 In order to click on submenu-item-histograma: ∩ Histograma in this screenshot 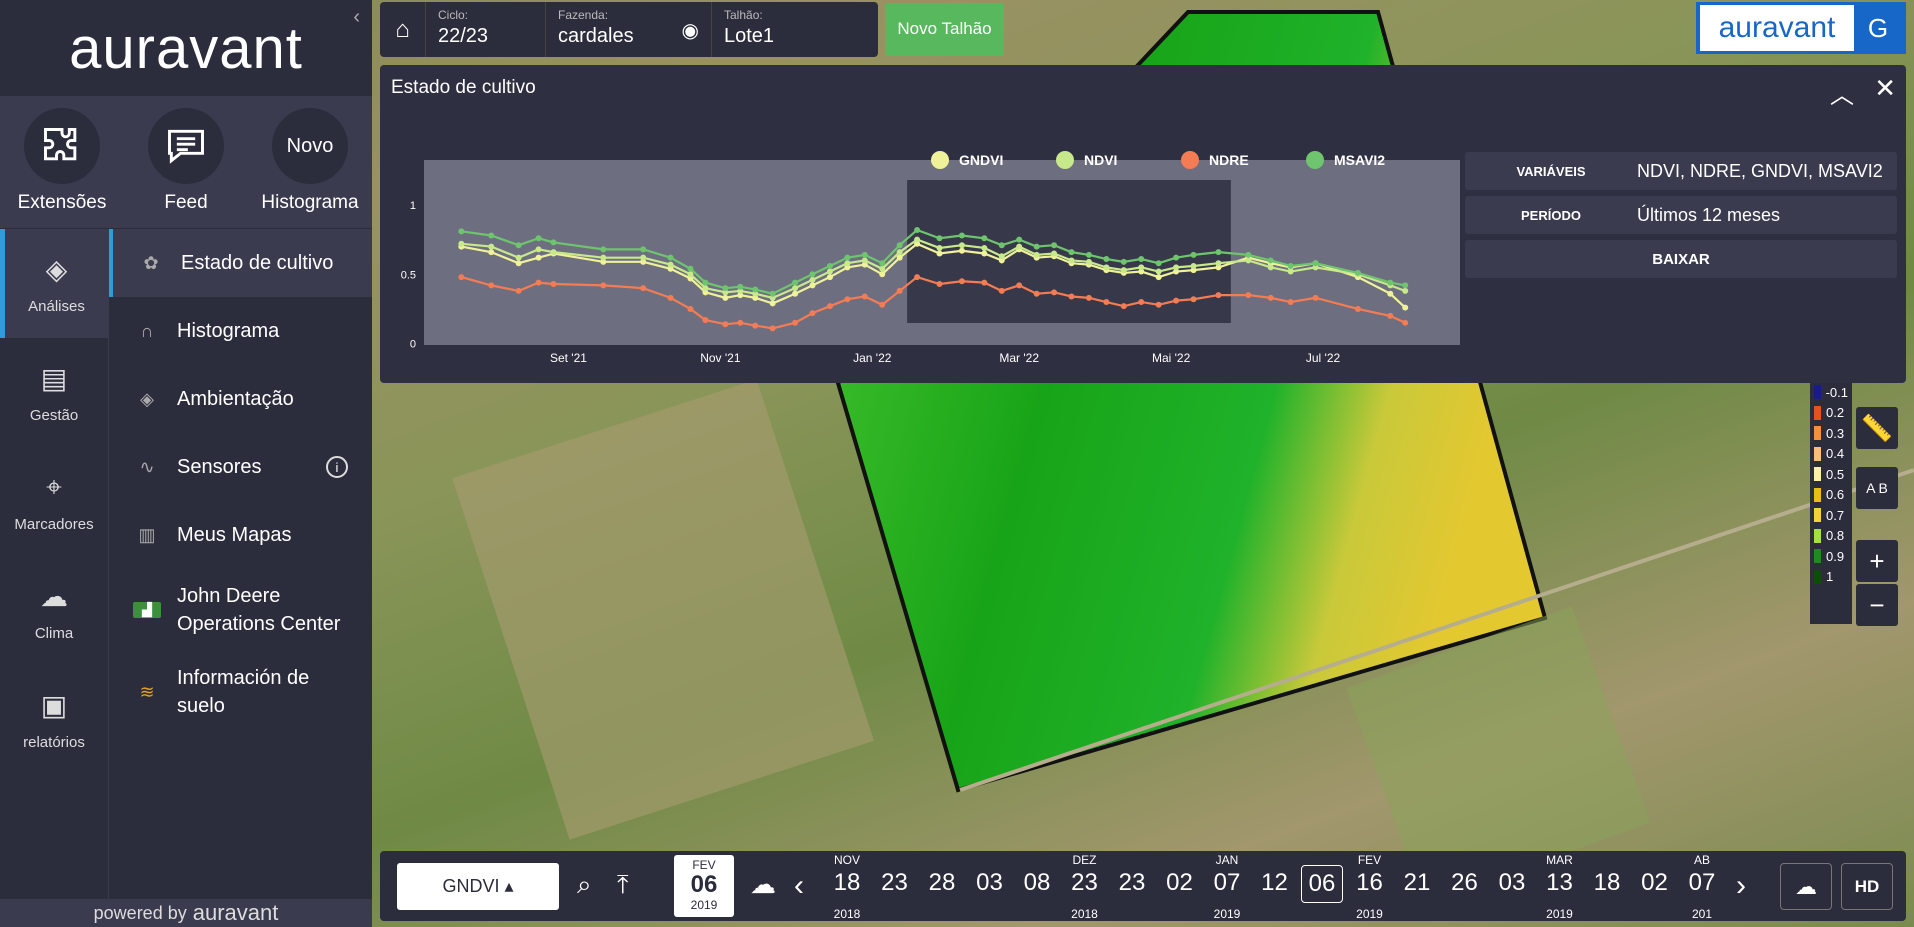, I will do `click(240, 331)`.